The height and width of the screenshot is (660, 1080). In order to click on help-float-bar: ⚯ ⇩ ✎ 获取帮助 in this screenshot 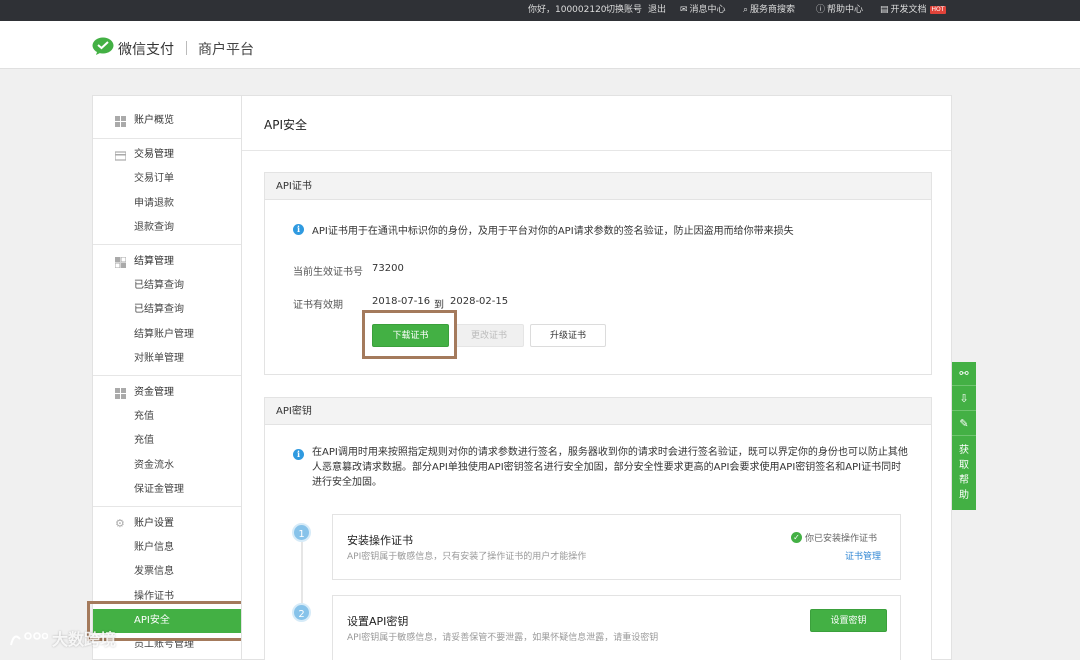, I will do `click(964, 436)`.